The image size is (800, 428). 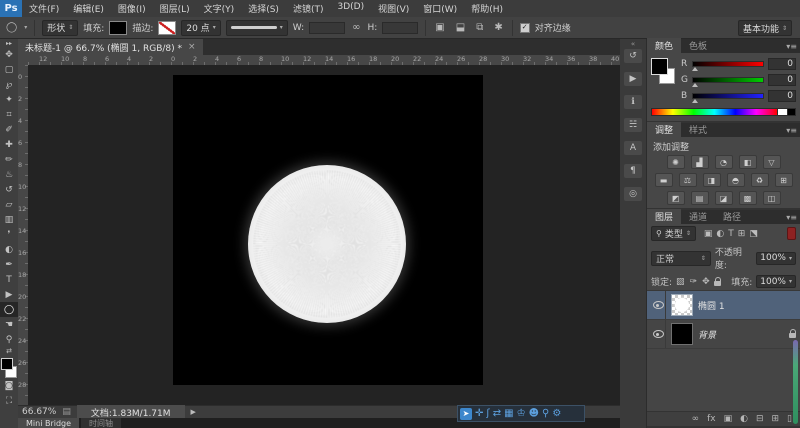 I want to click on channel-mixer-icon: ♻, so click(x=759, y=180).